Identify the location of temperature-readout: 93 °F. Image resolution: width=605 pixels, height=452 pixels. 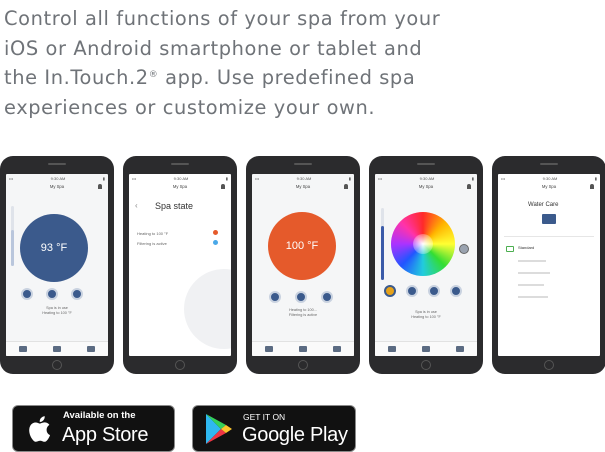
(54, 248).